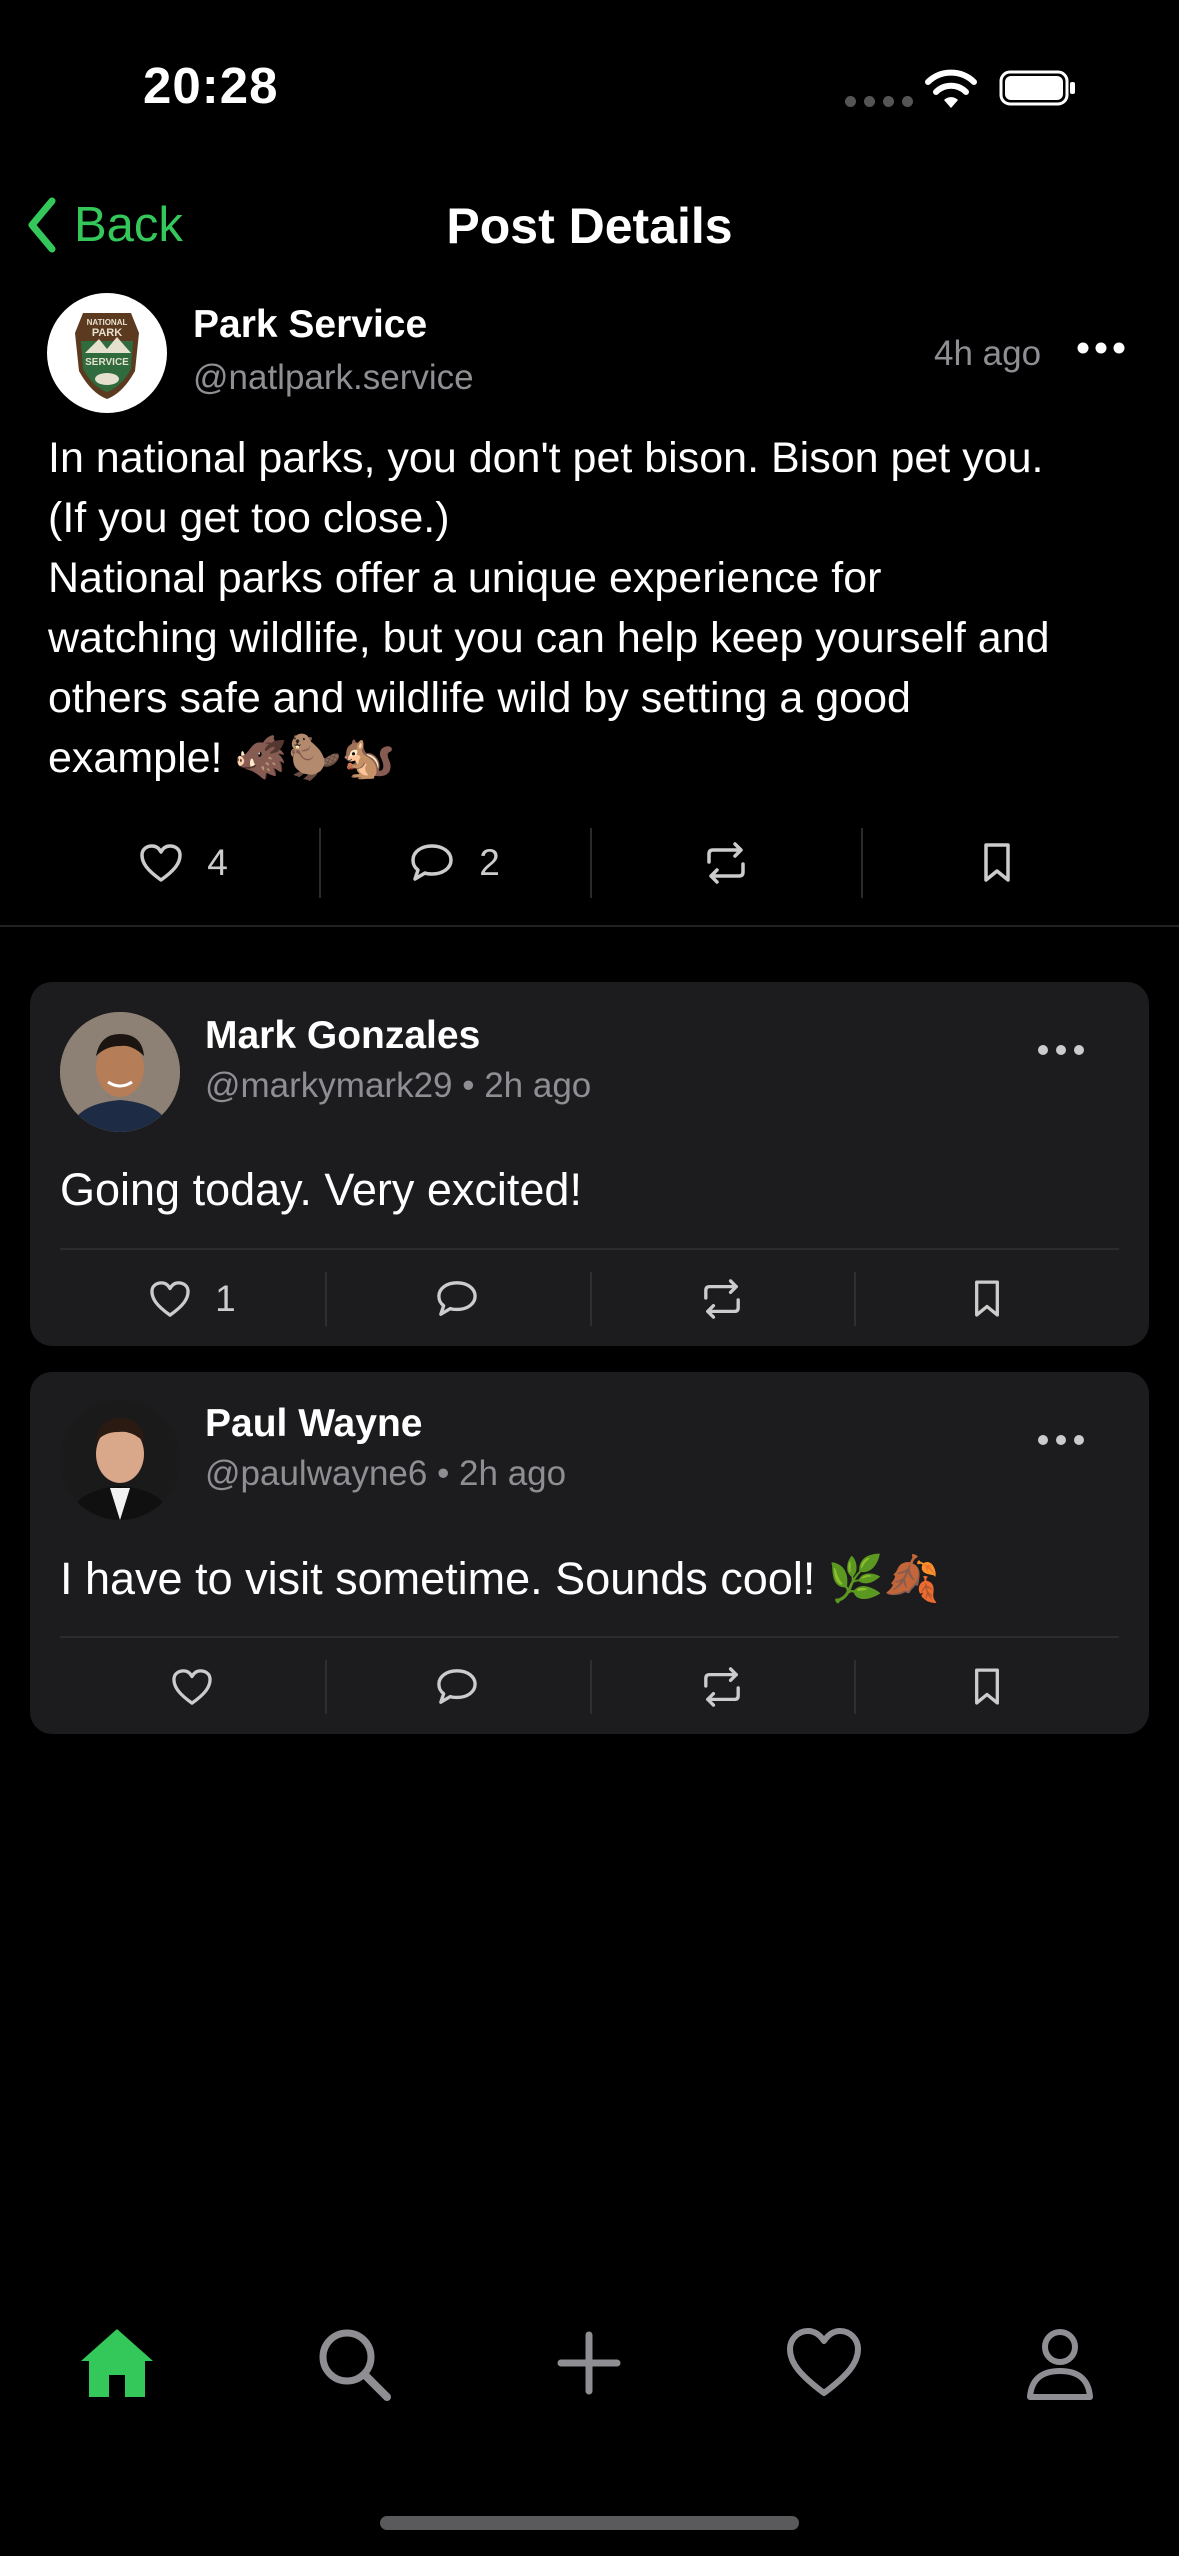  I want to click on post-author-handle: @natlpark.service, so click(333, 378).